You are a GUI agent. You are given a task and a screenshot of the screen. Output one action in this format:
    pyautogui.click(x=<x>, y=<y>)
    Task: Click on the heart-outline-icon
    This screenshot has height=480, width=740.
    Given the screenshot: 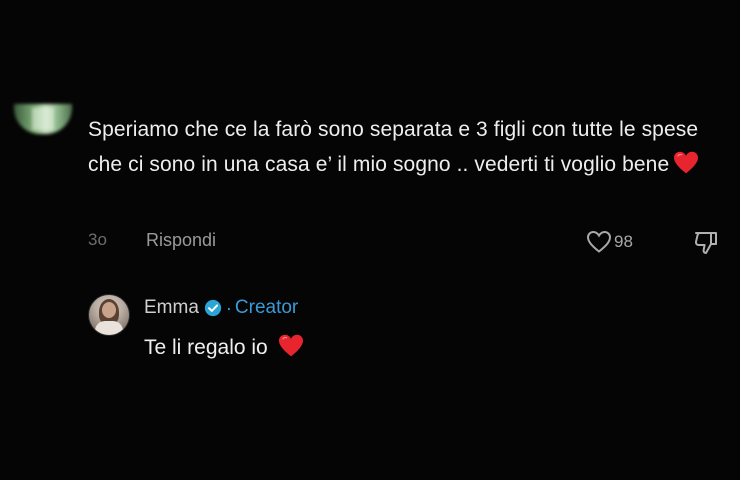 What is the action you would take?
    pyautogui.click(x=599, y=241)
    